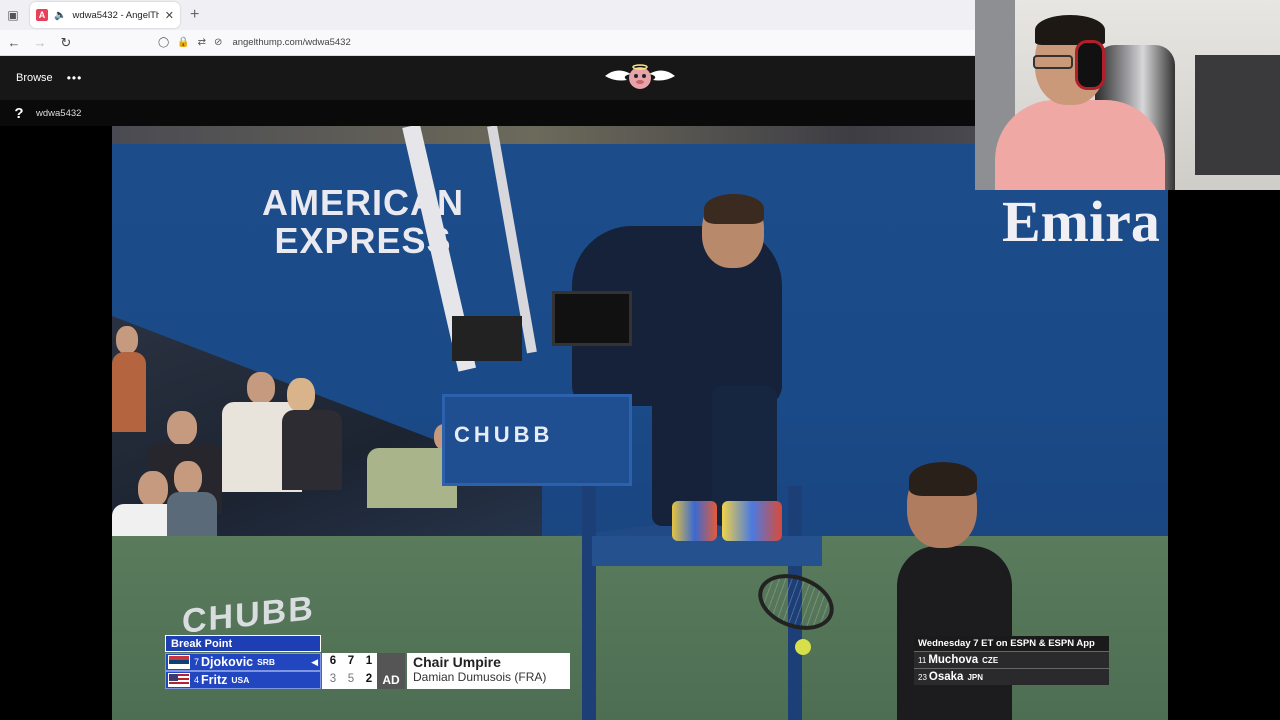 Image resolution: width=1280 pixels, height=720 pixels. Describe the element at coordinates (1053, 62) in the screenshot. I see `glasses-icon` at that location.